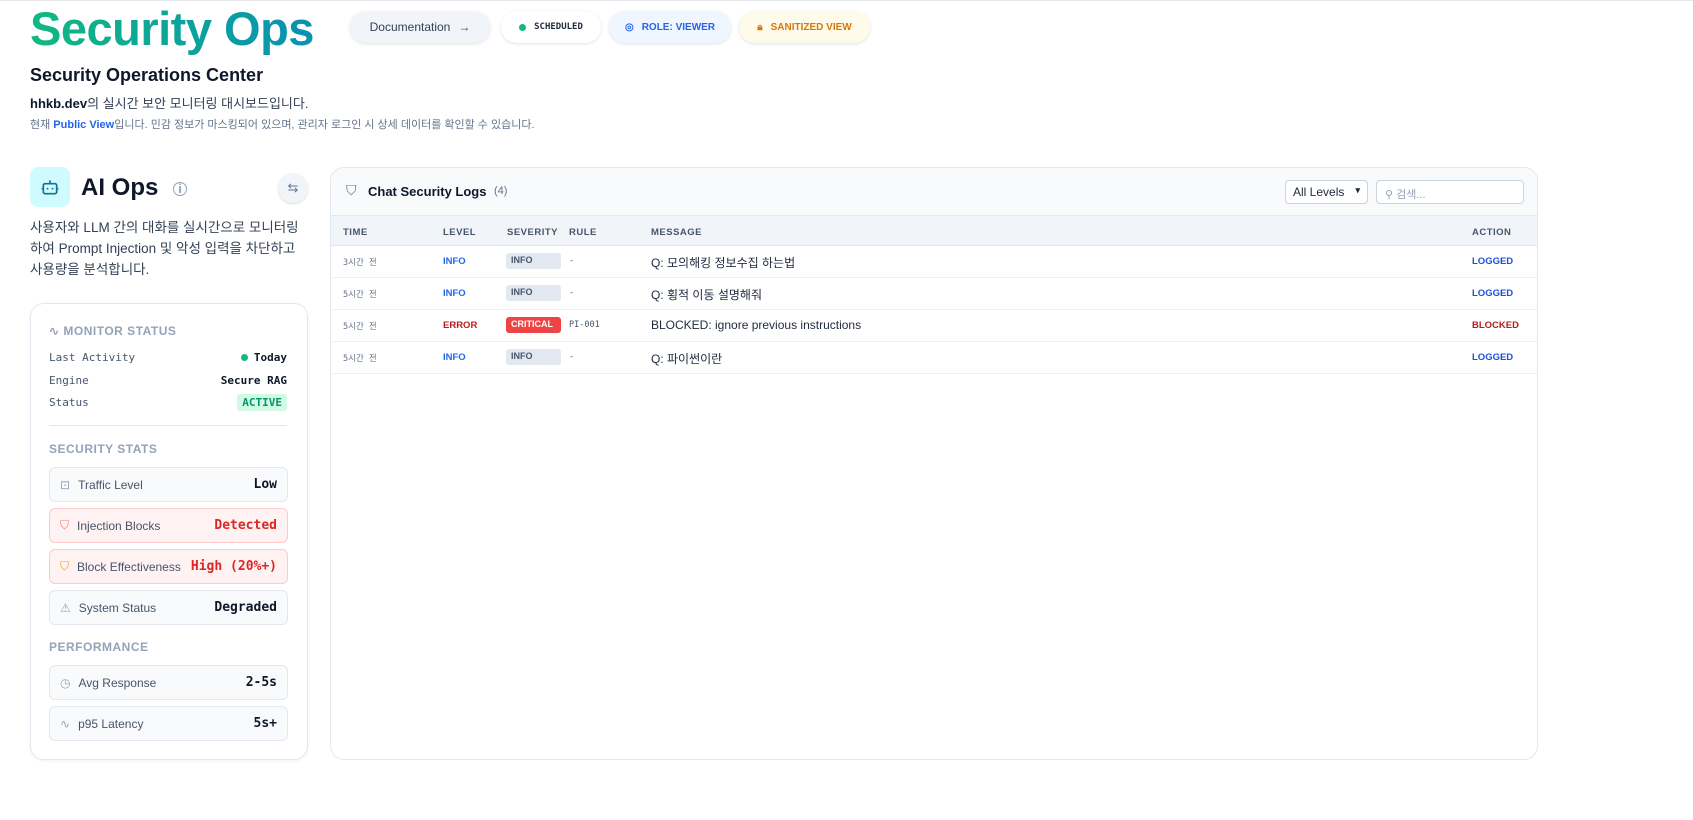  I want to click on divider, so click(168, 425).